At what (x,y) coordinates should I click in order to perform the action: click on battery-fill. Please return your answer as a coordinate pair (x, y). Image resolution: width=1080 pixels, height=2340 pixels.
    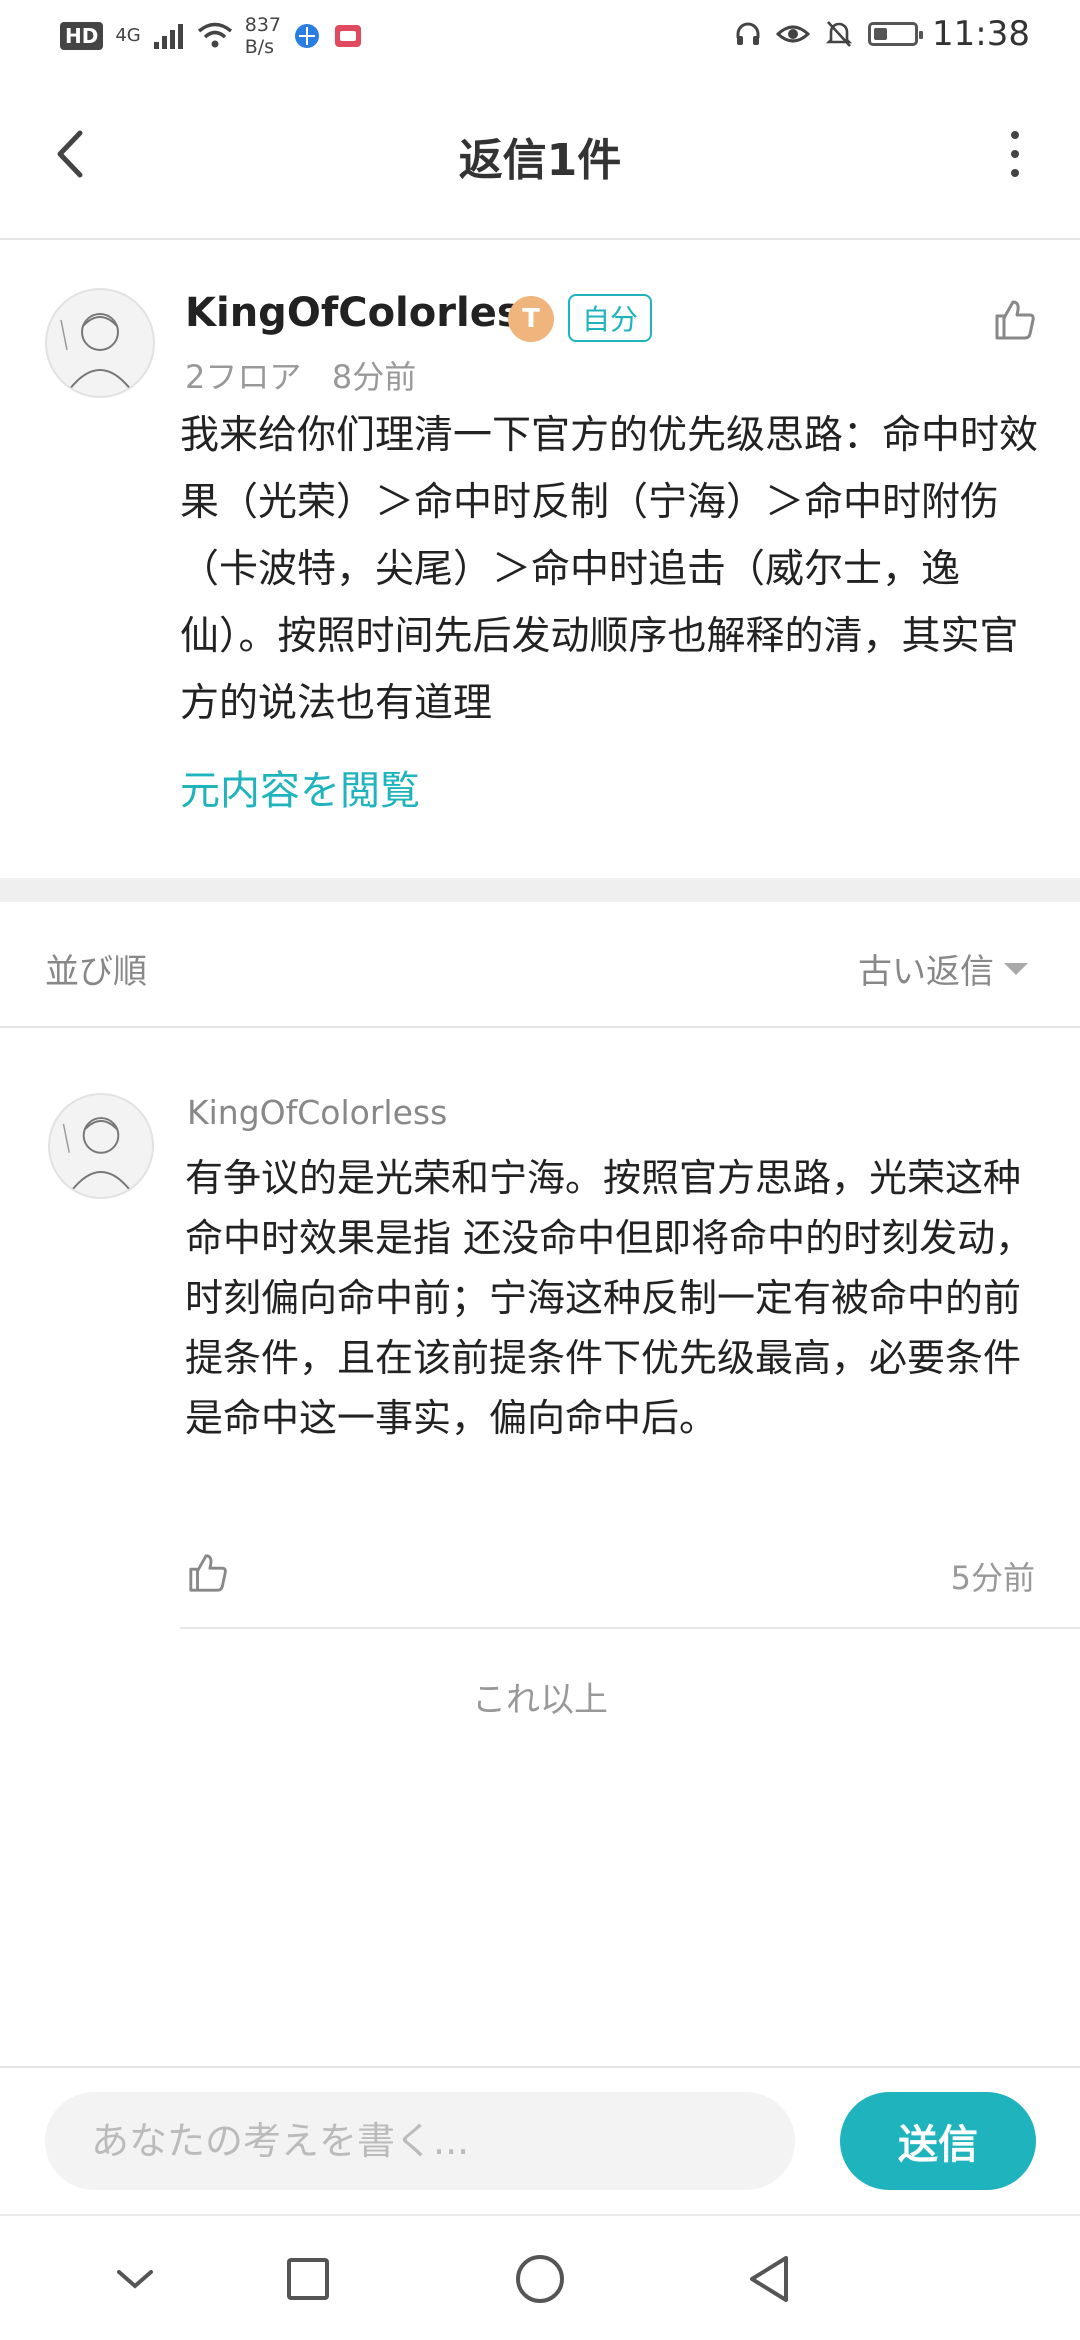
    Looking at the image, I should click on (881, 34).